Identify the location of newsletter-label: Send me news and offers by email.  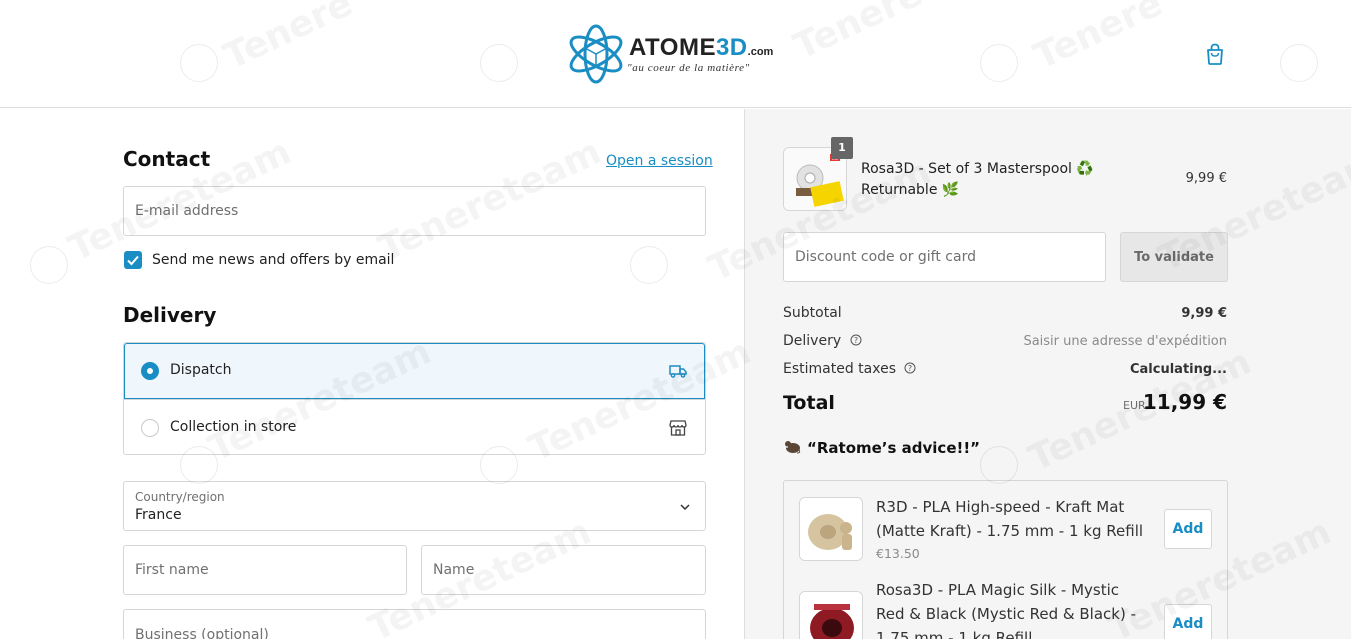
(273, 260).